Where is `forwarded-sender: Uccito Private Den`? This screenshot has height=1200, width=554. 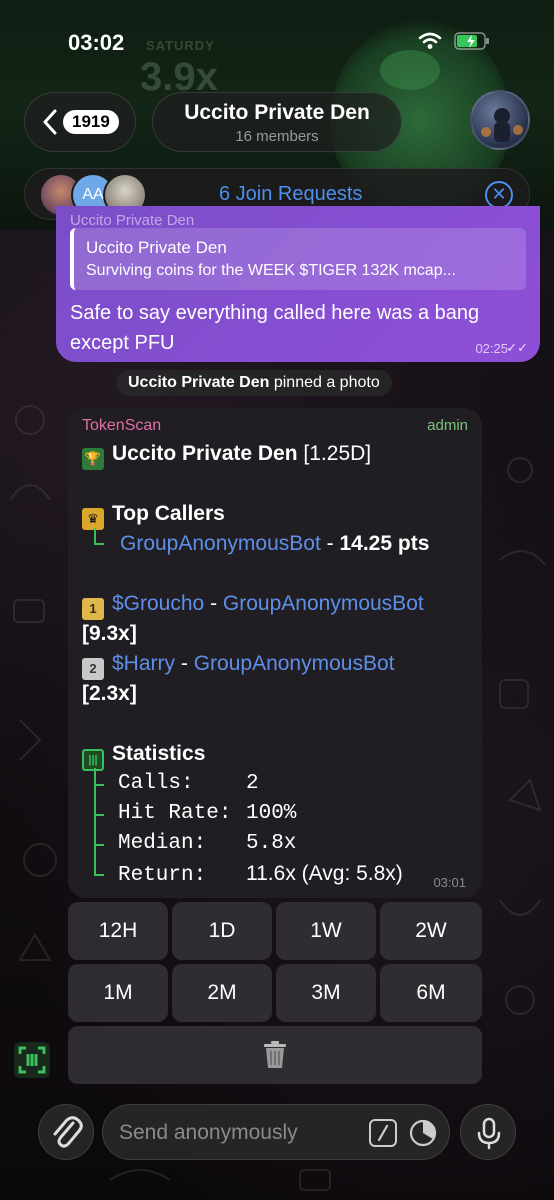
forwarded-sender: Uccito Private Den is located at coordinates (132, 220).